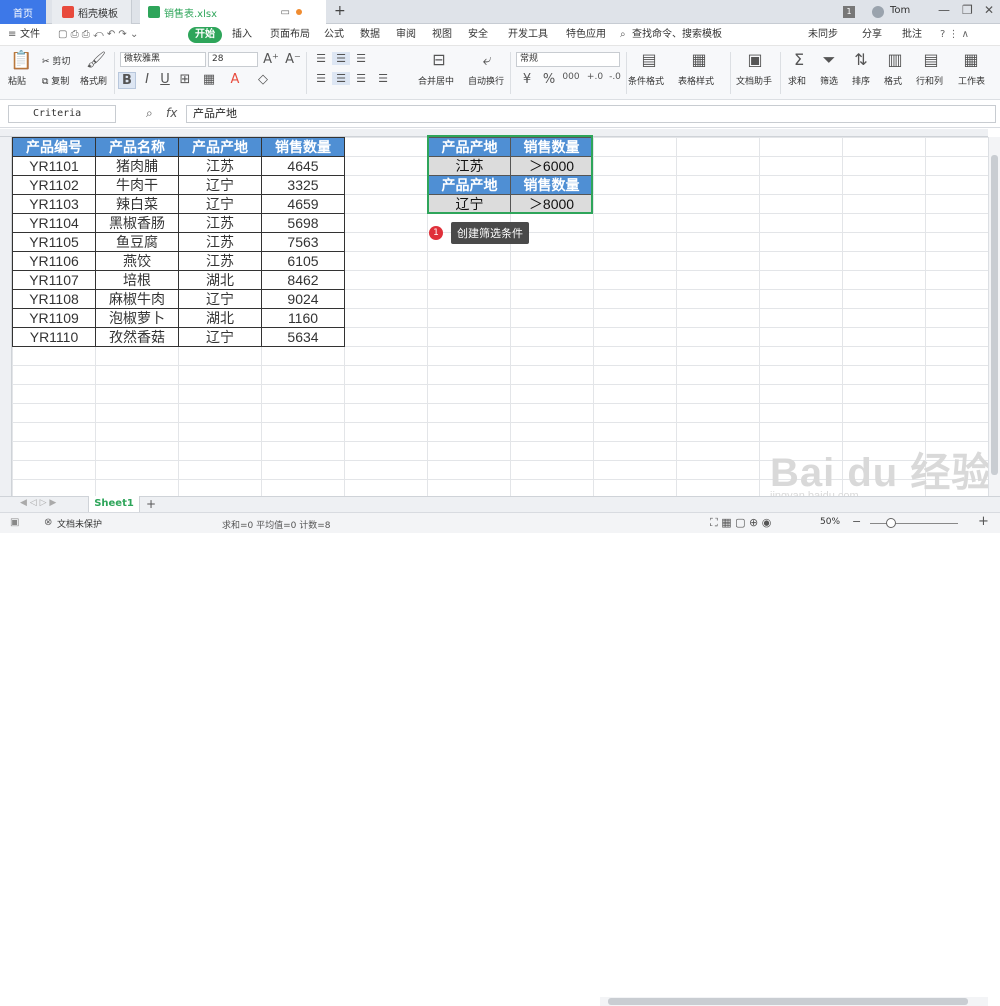 This screenshot has height=1006, width=1000. What do you see at coordinates (861, 59) in the screenshot?
I see `sort-icon: ⇅` at bounding box center [861, 59].